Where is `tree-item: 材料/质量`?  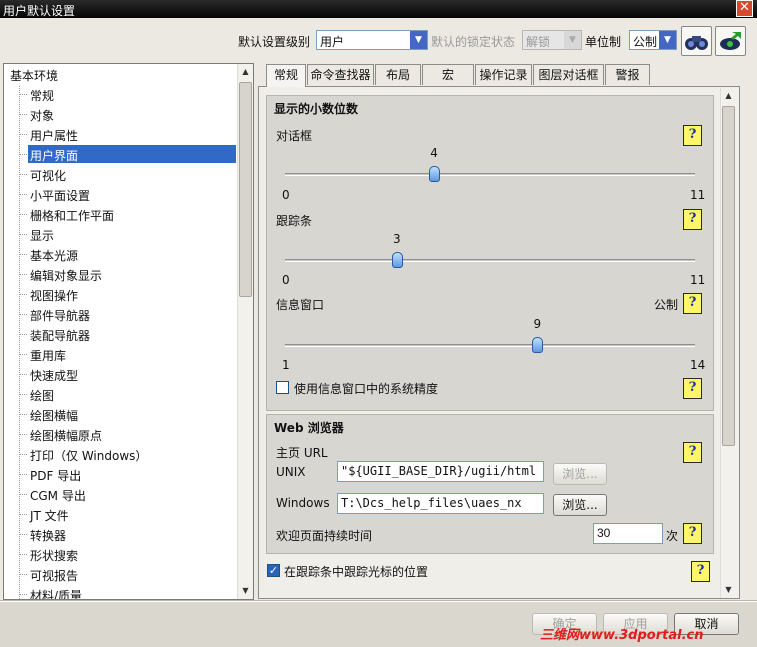 tree-item: 材料/质量 is located at coordinates (121, 592).